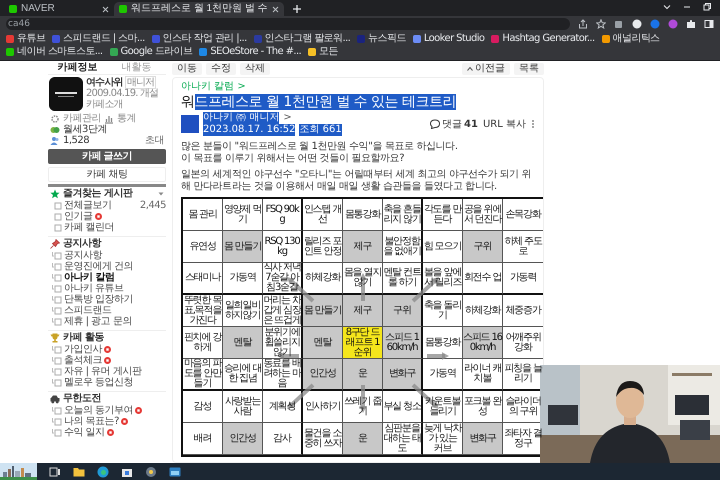 The height and width of the screenshot is (480, 720). Describe the element at coordinates (529, 69) in the screenshot. I see `list-button: 목록` at that location.